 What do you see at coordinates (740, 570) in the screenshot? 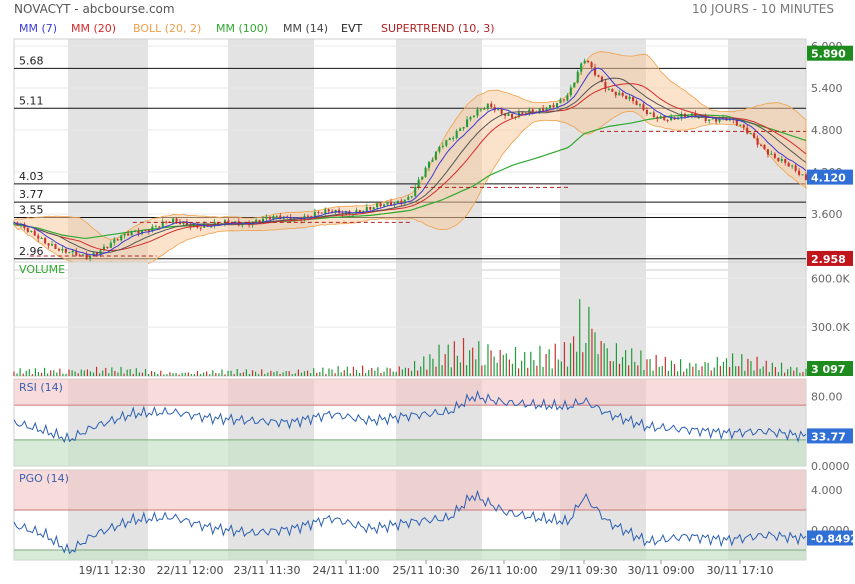
I see `x-tick-label: 30/11 17:10` at bounding box center [740, 570].